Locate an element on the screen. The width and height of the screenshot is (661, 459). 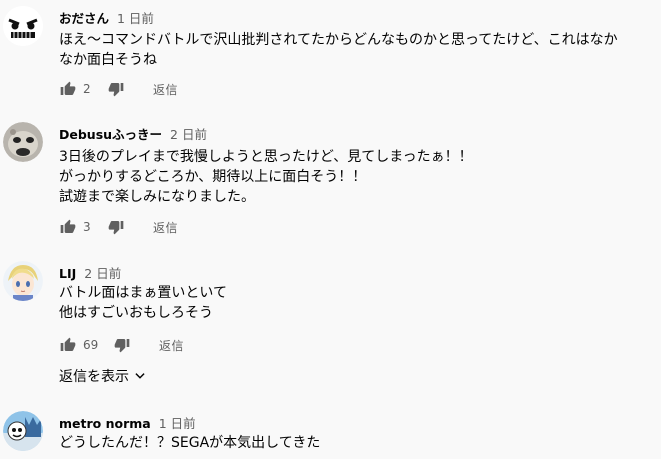
comment-text-line: 3日後のプレイまで我慢しようと思ったけど、見てしまったぁ！！ is located at coordinates (266, 157).